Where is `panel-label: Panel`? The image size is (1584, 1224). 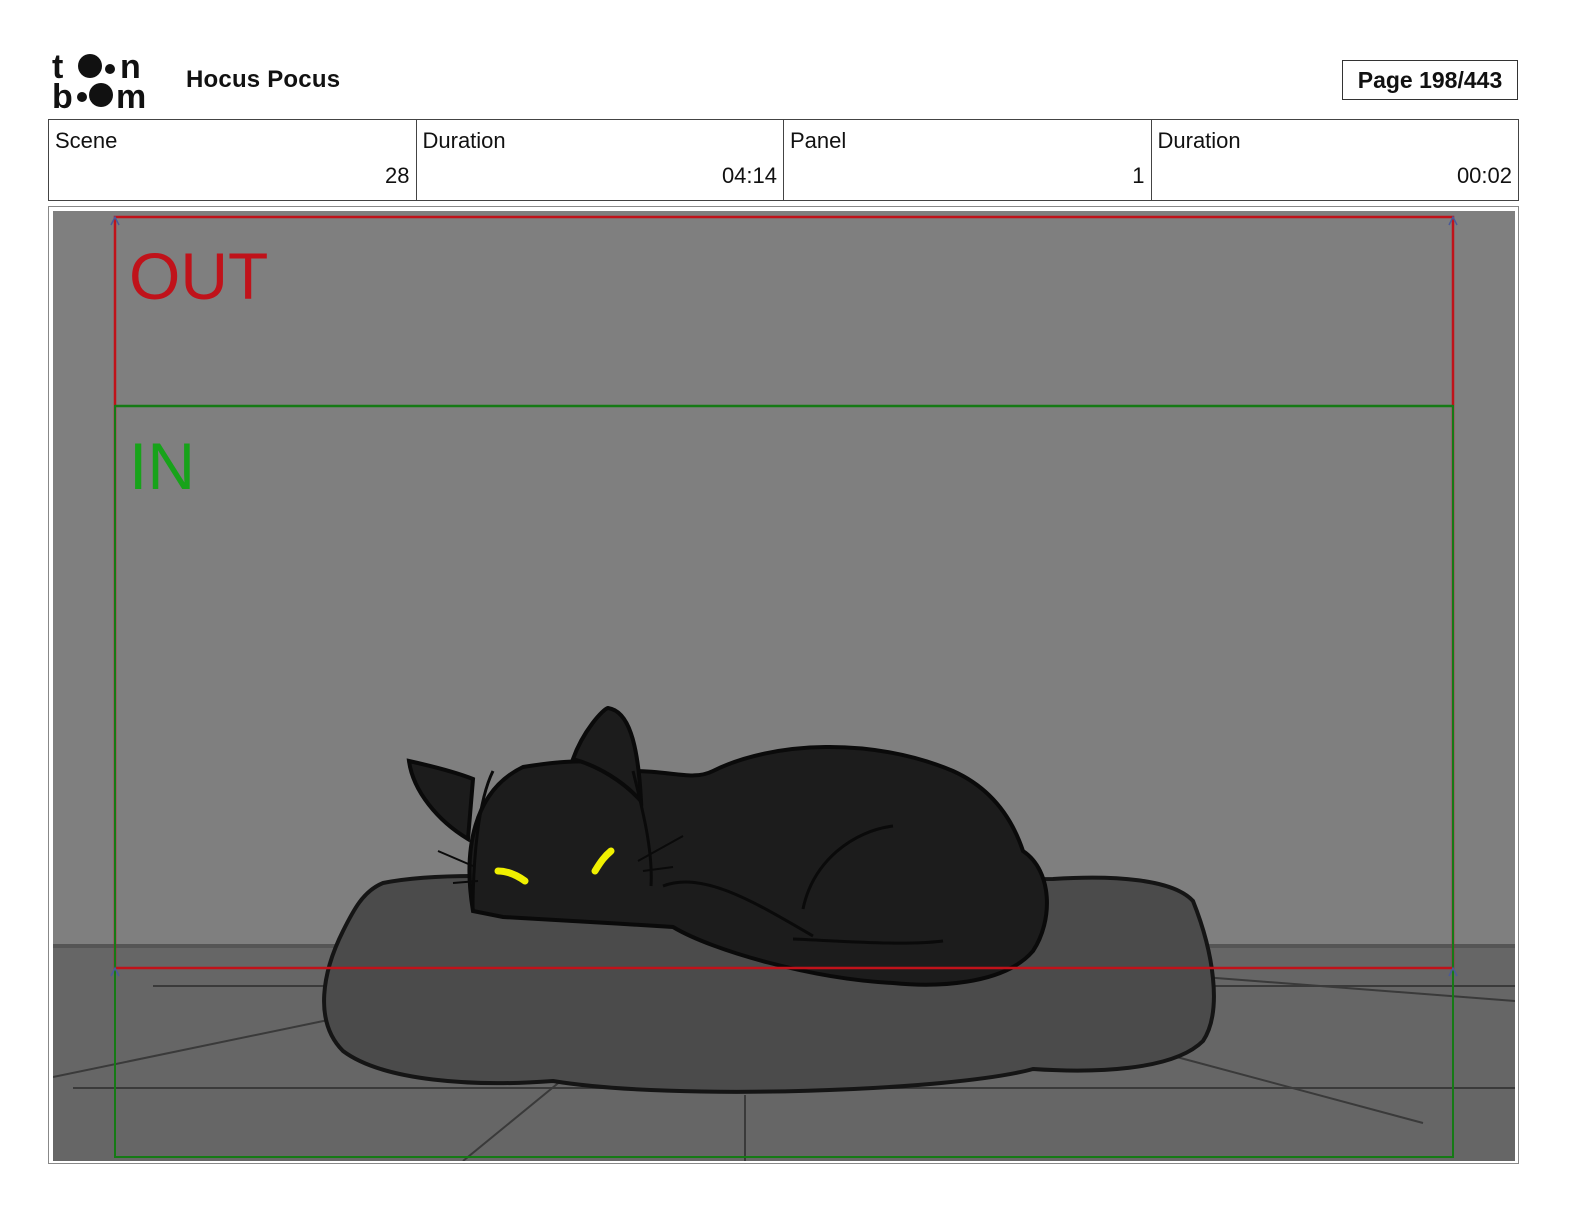 panel-label: Panel is located at coordinates (818, 140).